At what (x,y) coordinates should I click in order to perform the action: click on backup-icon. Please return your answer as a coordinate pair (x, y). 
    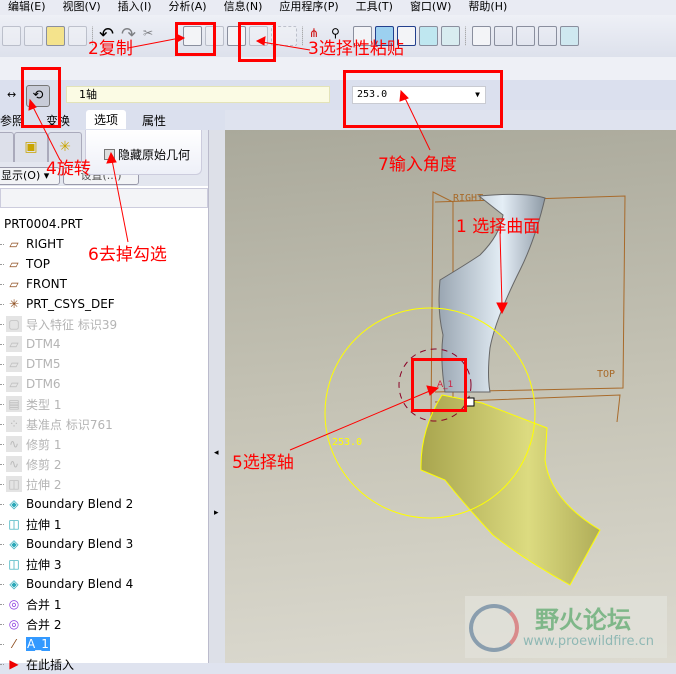
    Looking at the image, I should click on (77, 36).